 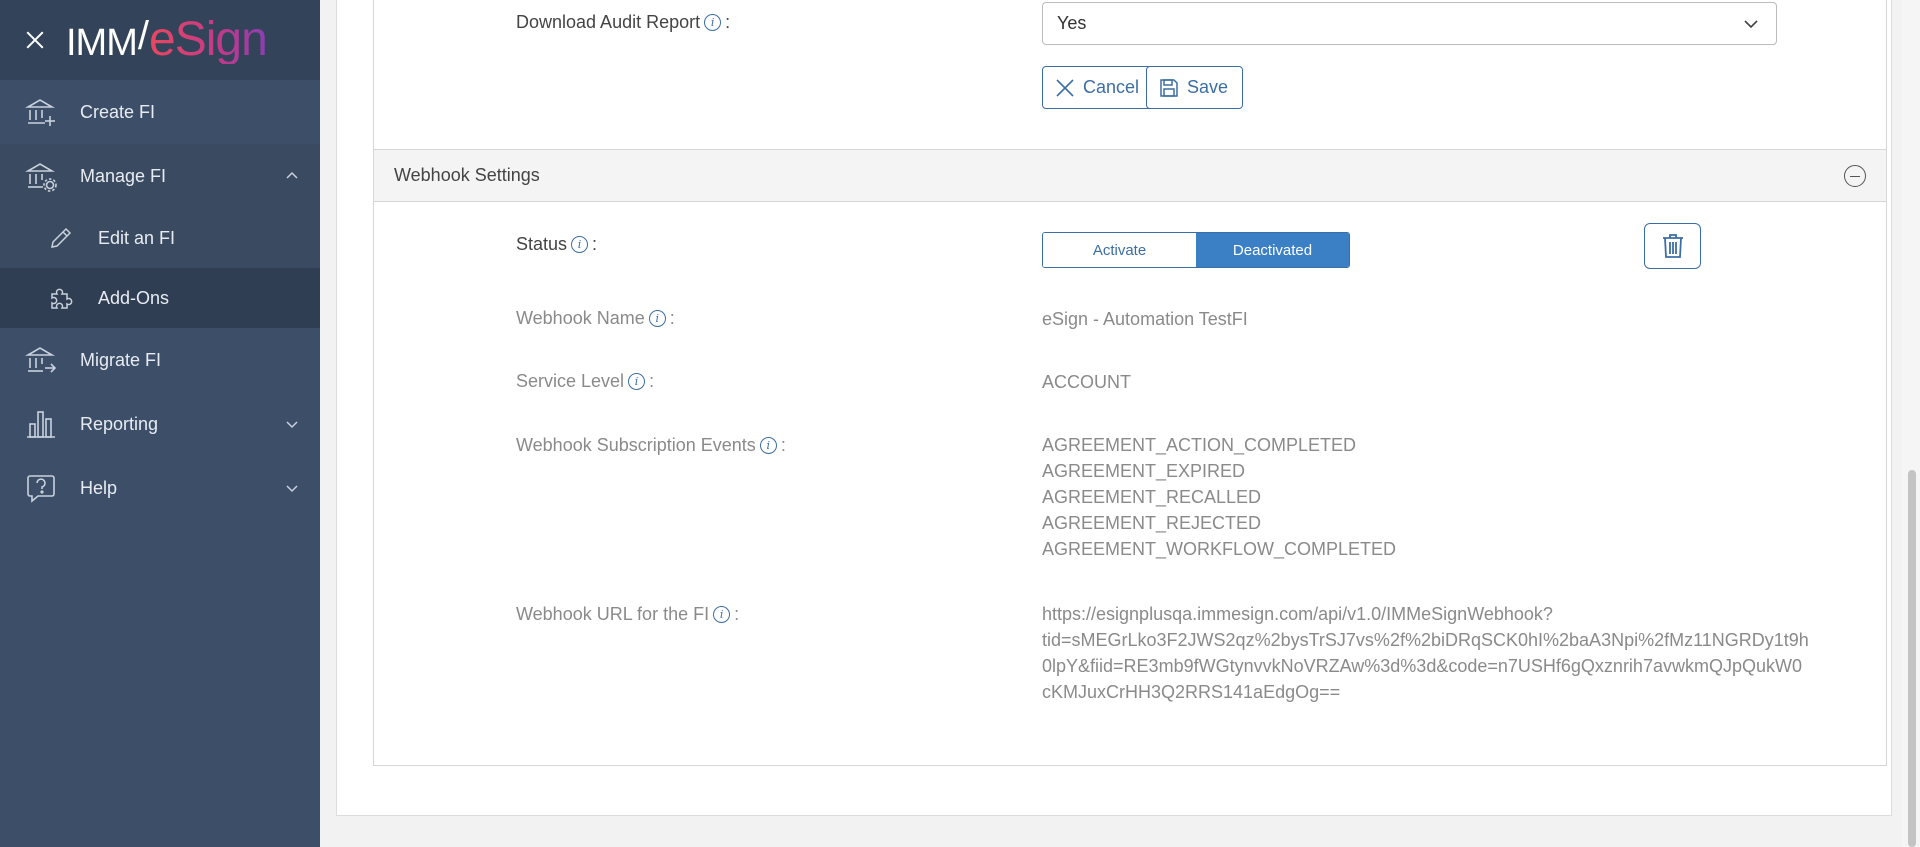 I want to click on sidebar-header: IMM / eSign, so click(x=160, y=40).